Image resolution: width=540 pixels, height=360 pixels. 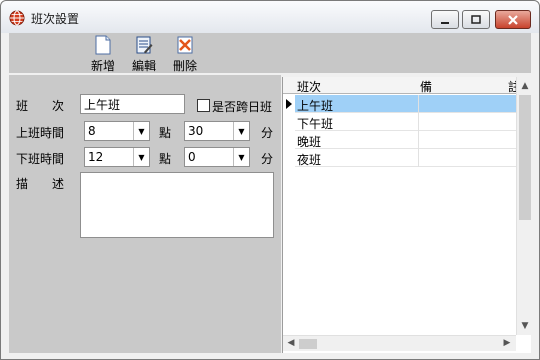 I want to click on cross-day-checkbox, so click(x=203, y=105).